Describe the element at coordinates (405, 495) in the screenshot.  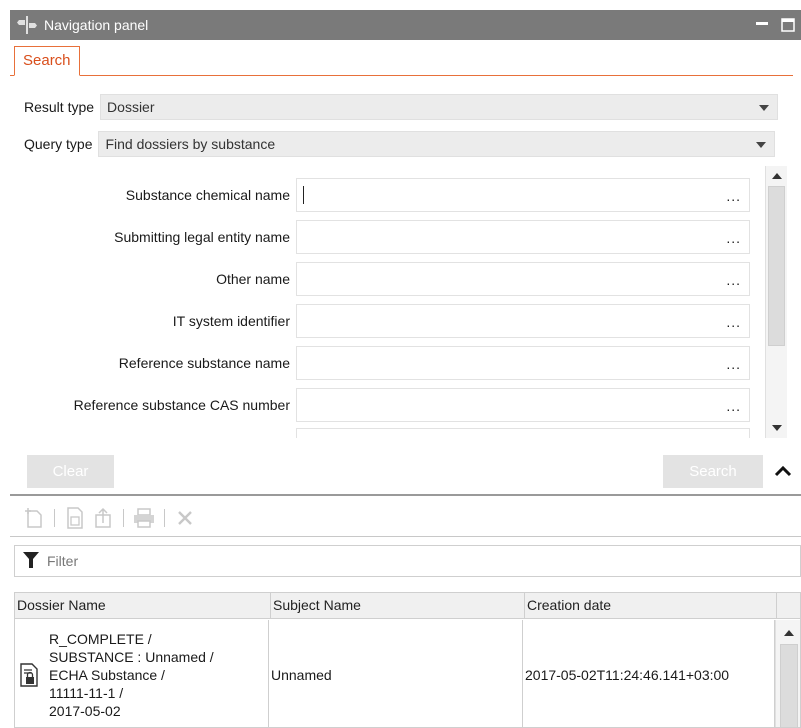
I see `panel-divider` at that location.